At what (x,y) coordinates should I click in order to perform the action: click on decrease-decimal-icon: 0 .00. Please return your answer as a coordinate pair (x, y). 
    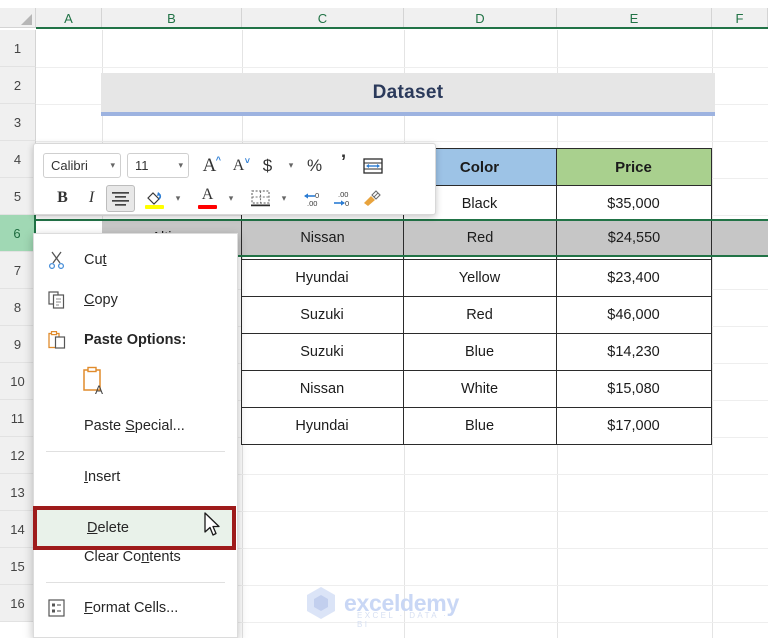
    Looking at the image, I should click on (311, 199).